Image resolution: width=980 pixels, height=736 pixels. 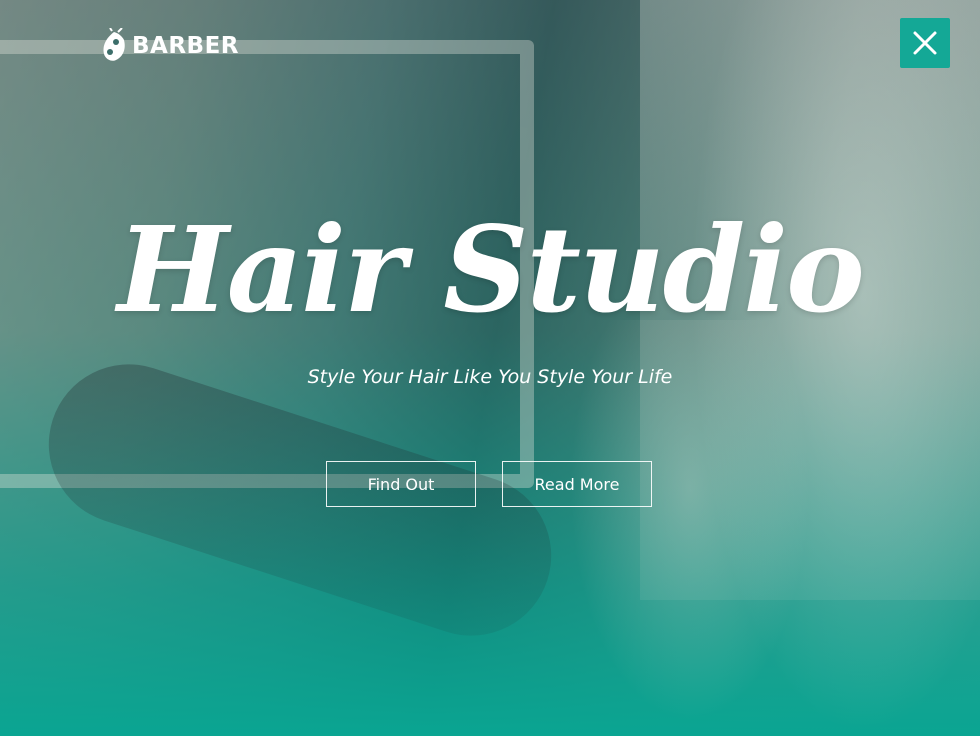 What do you see at coordinates (185, 46) in the screenshot?
I see `brand-name: BARBER` at bounding box center [185, 46].